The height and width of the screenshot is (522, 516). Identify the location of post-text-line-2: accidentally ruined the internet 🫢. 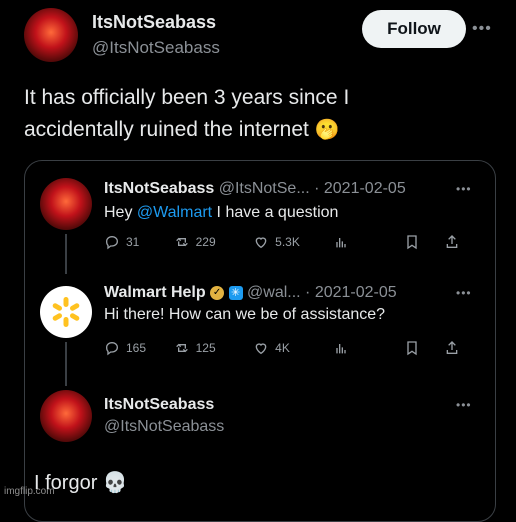
(182, 129).